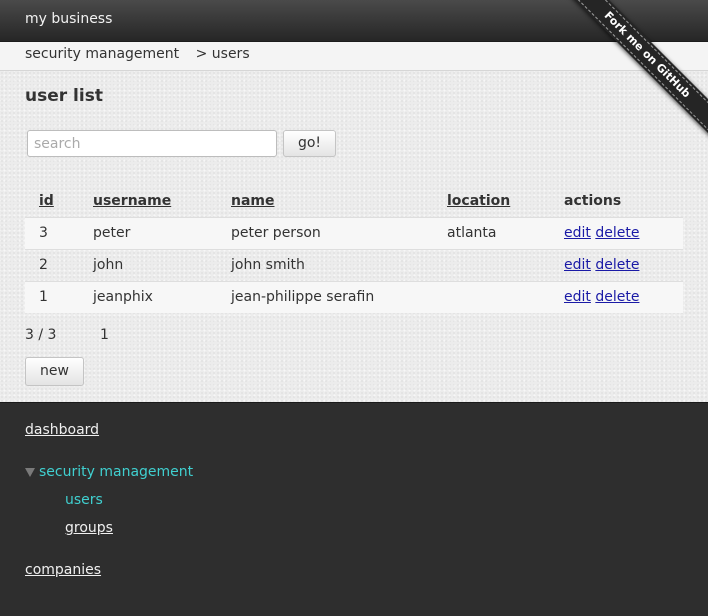 This screenshot has height=616, width=708. I want to click on breadcrumb-parent: security management, so click(102, 54).